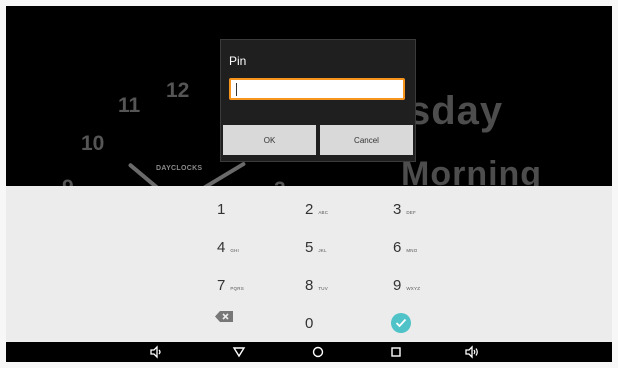 The width and height of the screenshot is (618, 368). I want to click on key-letters: MNO, so click(412, 250).